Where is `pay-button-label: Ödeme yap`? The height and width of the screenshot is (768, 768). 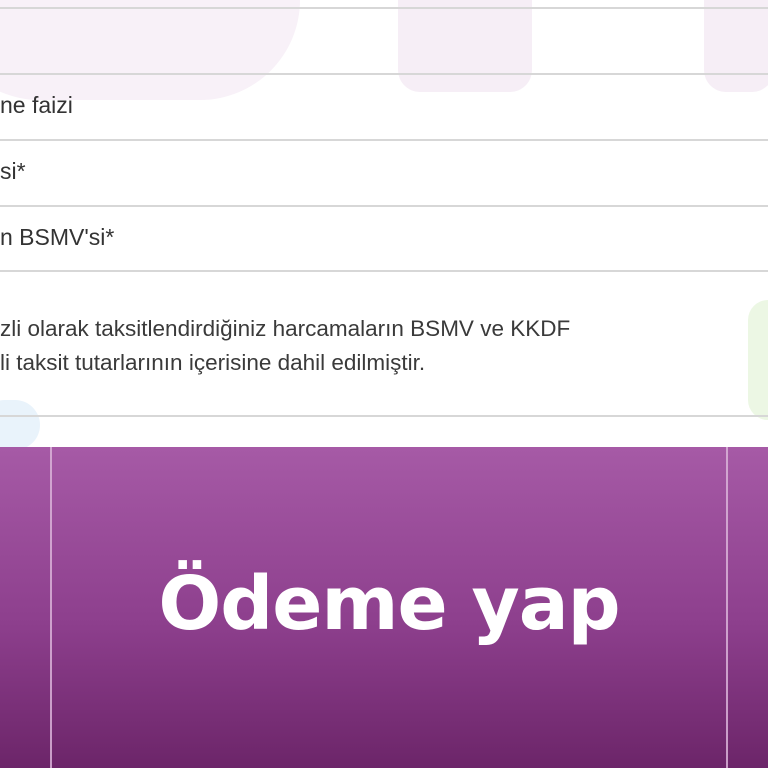
pay-button-label: Ödeme yap is located at coordinates (389, 603).